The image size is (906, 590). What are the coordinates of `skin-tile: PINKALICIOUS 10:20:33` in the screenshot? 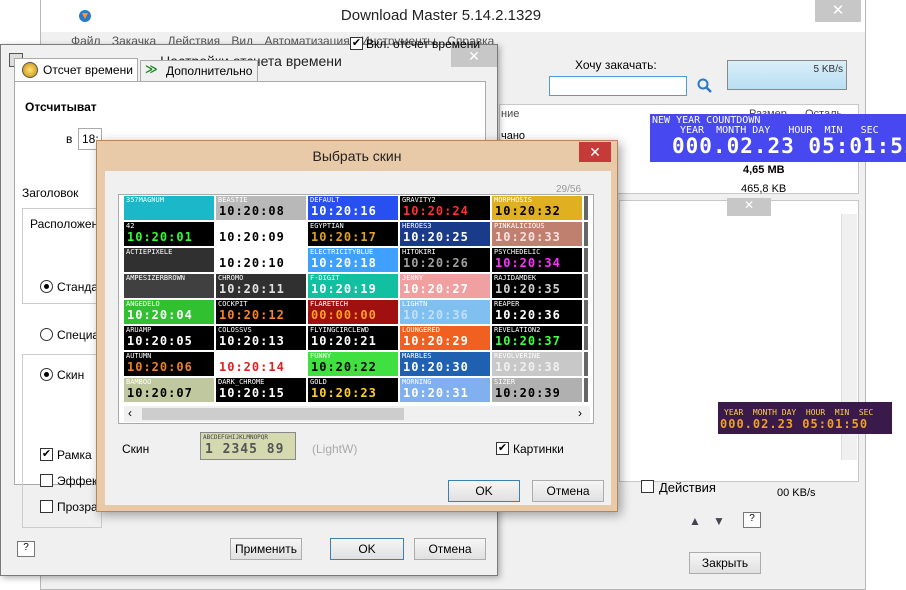 It's located at (537, 234).